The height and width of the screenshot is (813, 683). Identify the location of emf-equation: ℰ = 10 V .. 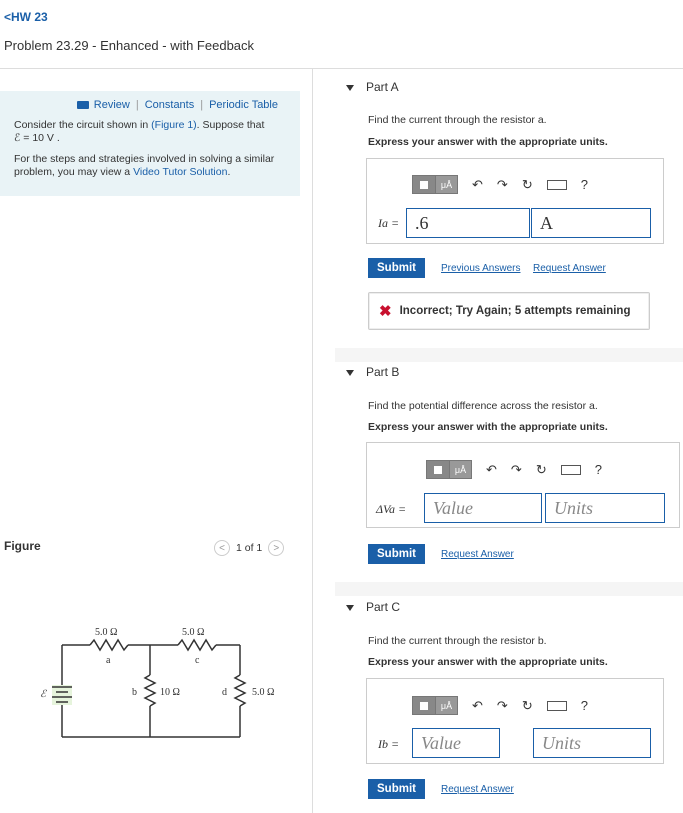
(37, 138).